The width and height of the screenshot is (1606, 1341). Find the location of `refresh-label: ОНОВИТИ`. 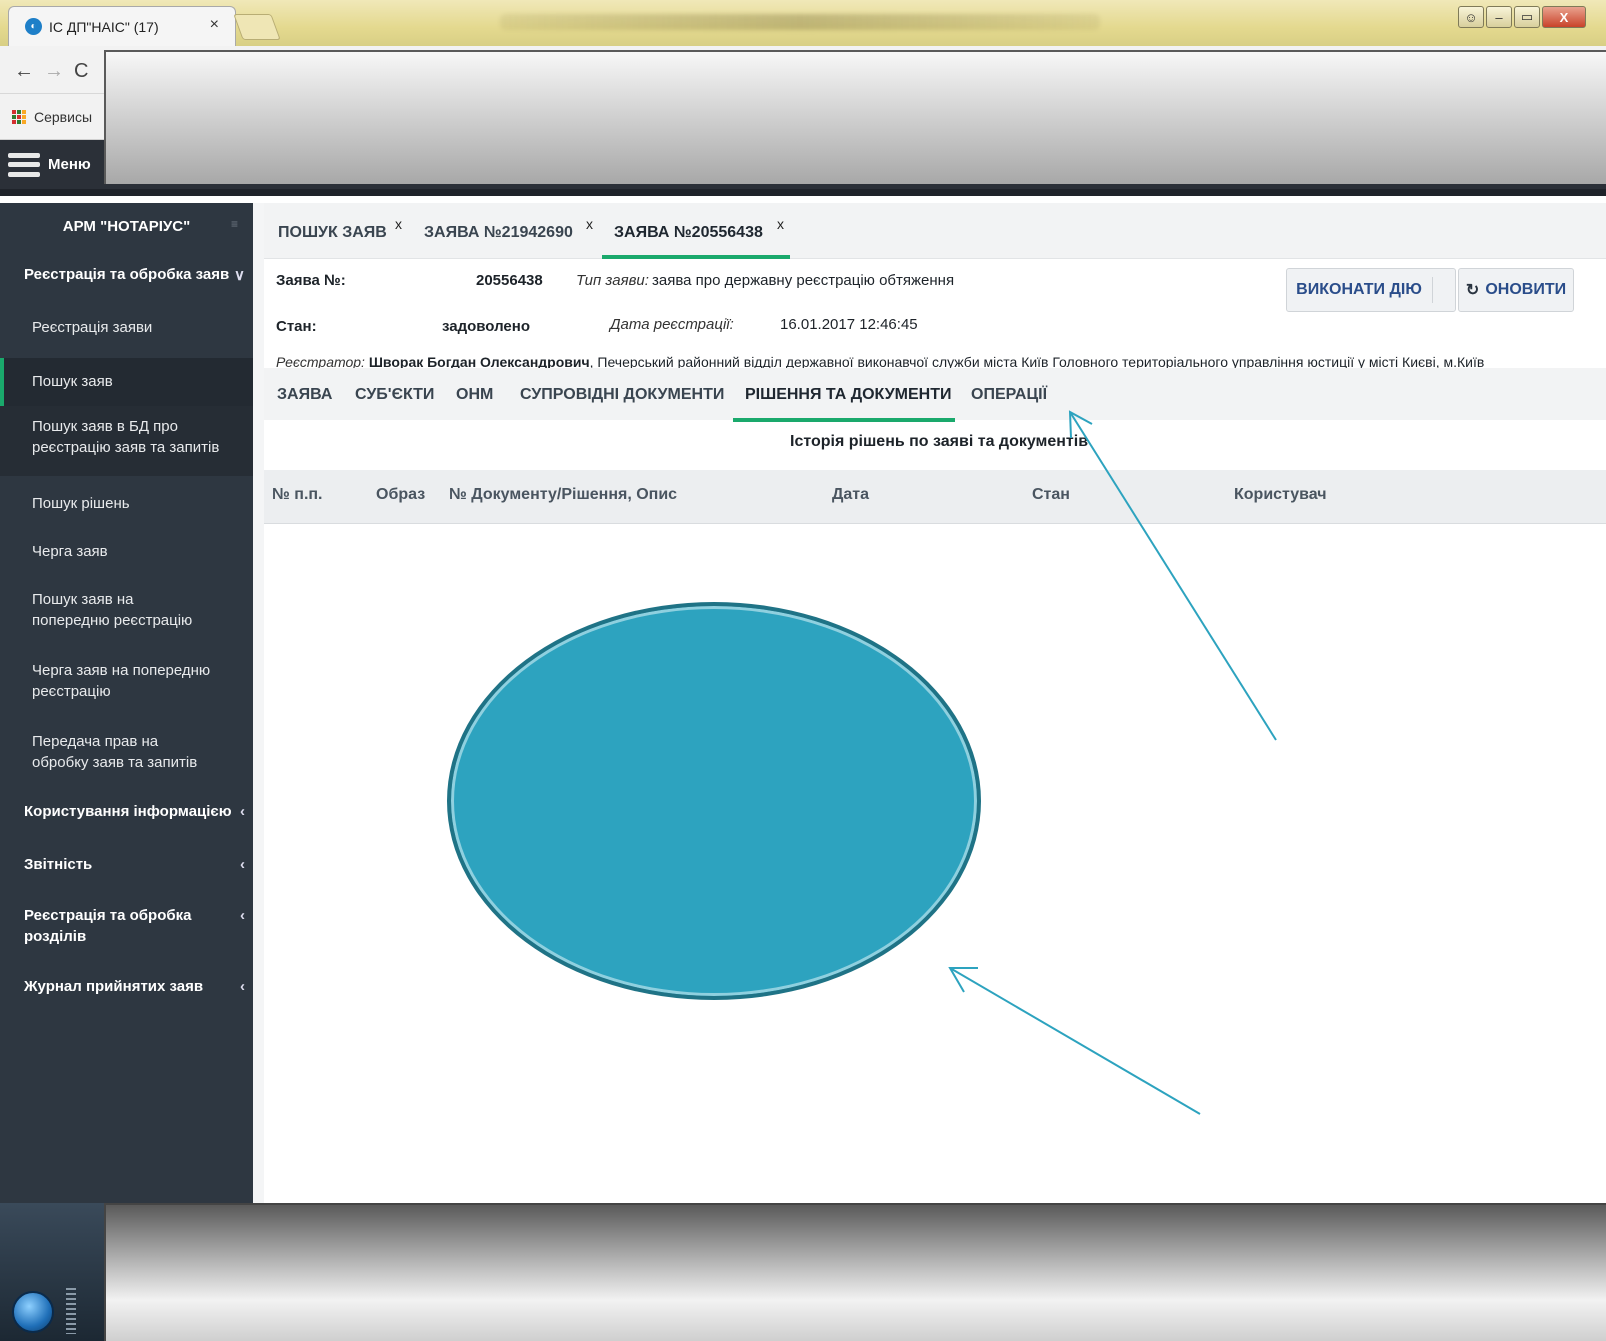

refresh-label: ОНОВИТИ is located at coordinates (1526, 289).